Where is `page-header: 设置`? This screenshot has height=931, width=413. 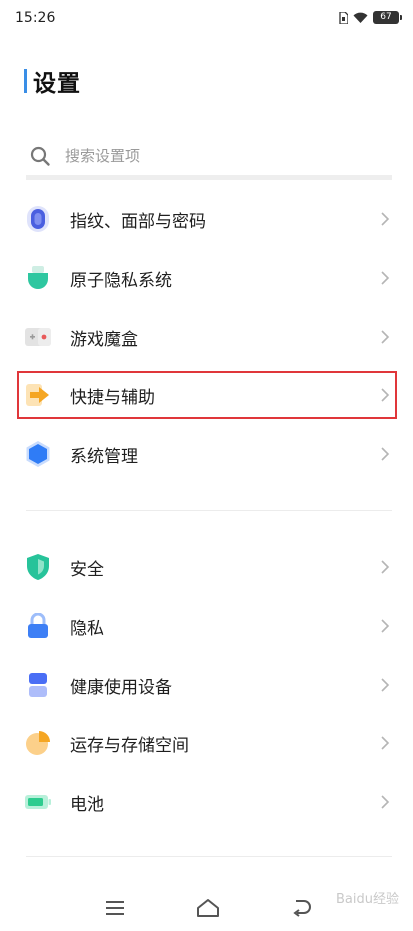
page-header: 设置 is located at coordinates (52, 81).